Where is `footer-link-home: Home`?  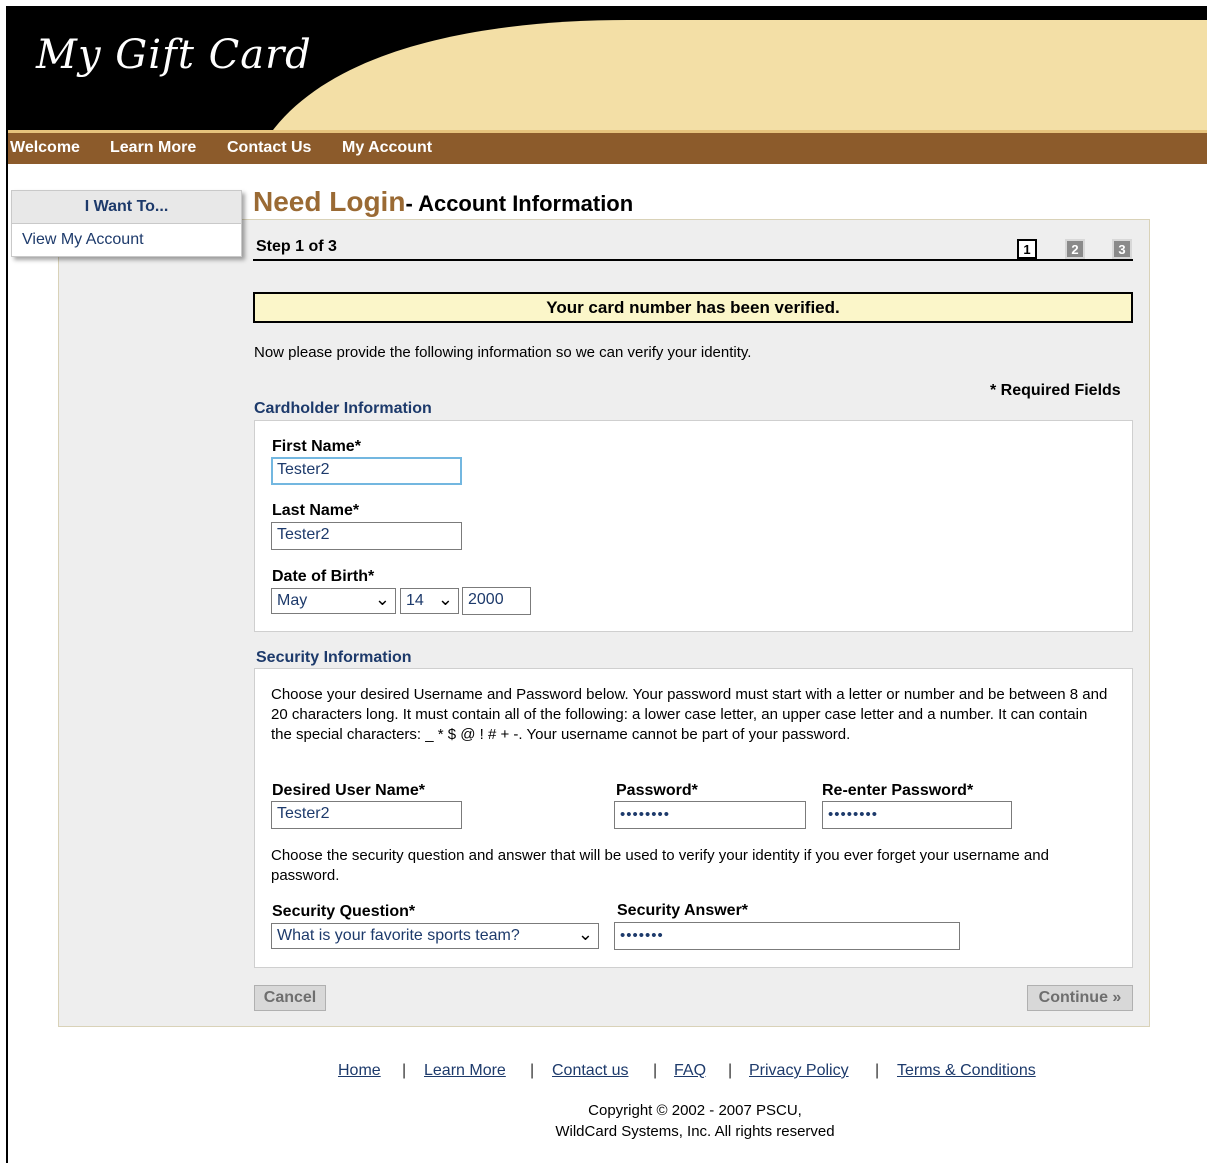 footer-link-home: Home is located at coordinates (359, 1071).